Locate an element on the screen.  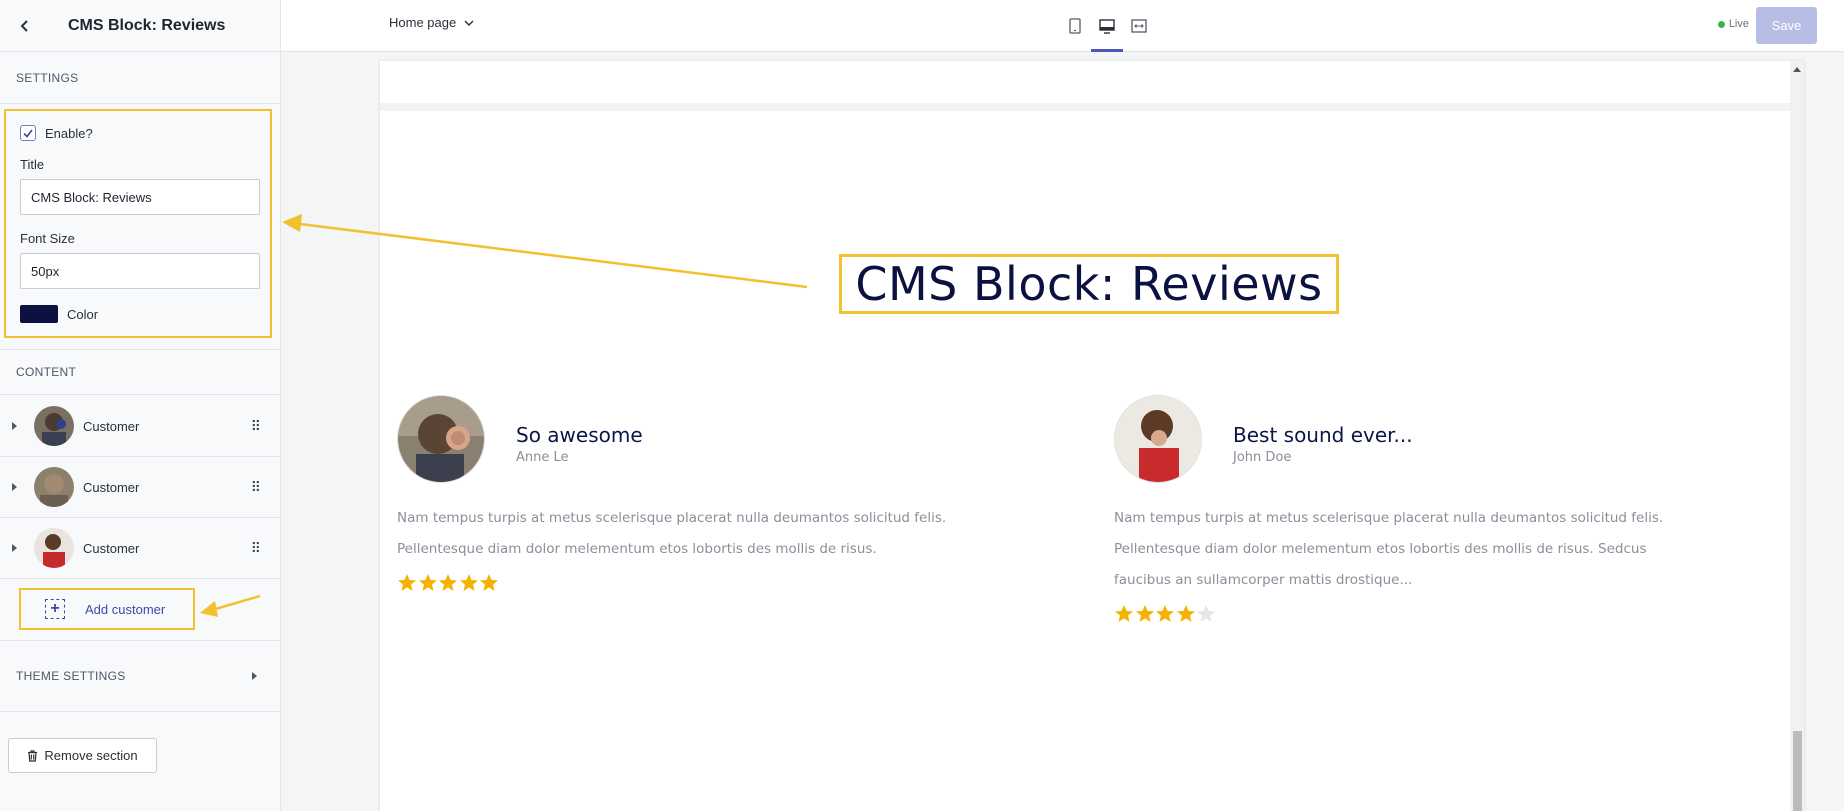
enable-row: Enable? is located at coordinates (139, 133).